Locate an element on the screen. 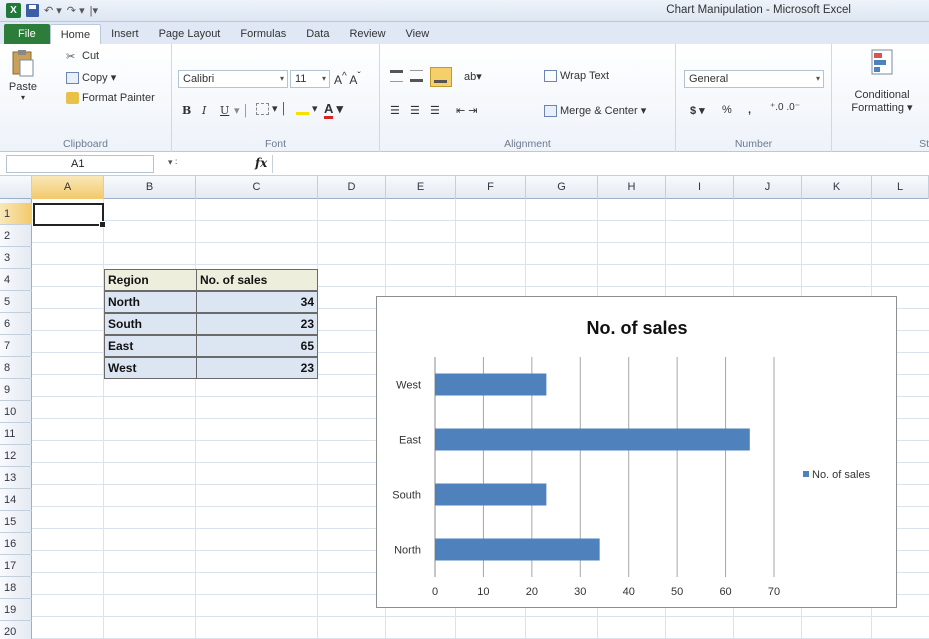  copy-icon is located at coordinates (72, 78).